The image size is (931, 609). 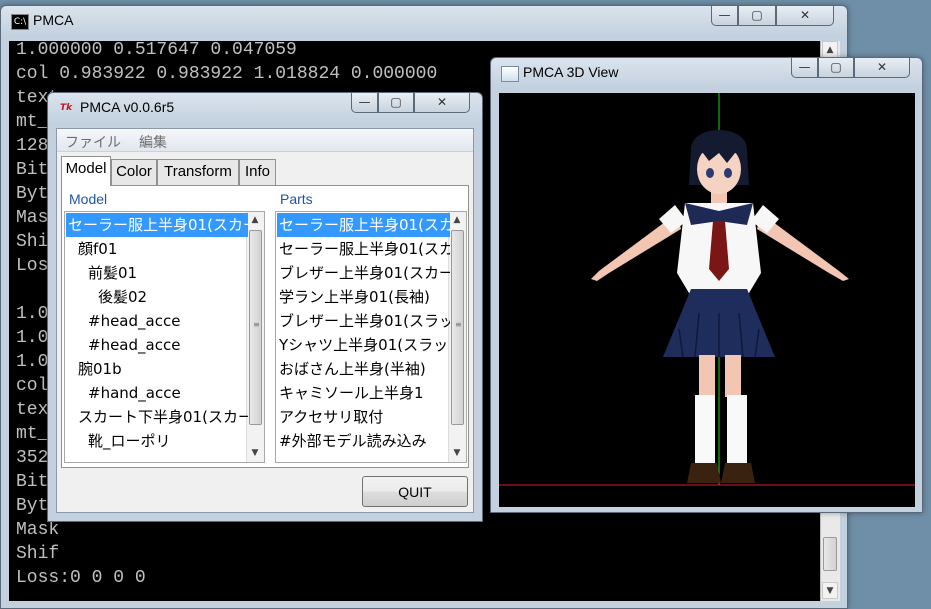 What do you see at coordinates (157, 393) in the screenshot?
I see `model-list-item: #hand_acce` at bounding box center [157, 393].